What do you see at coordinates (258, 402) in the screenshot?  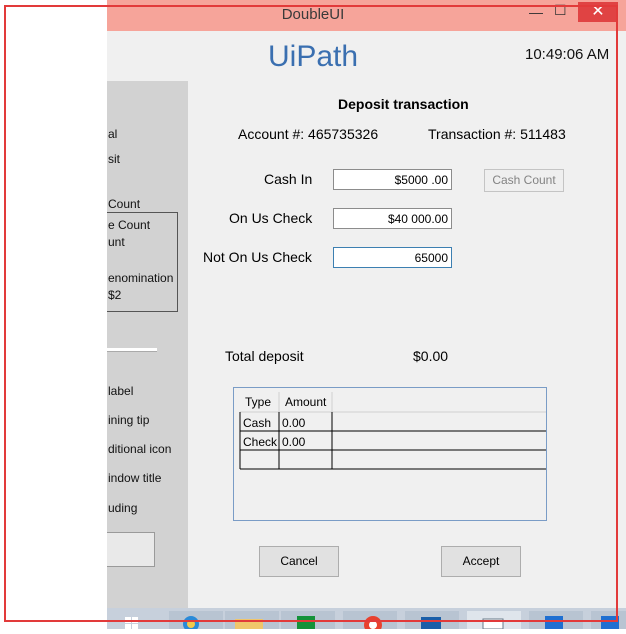 I see `column-header-type: Type` at bounding box center [258, 402].